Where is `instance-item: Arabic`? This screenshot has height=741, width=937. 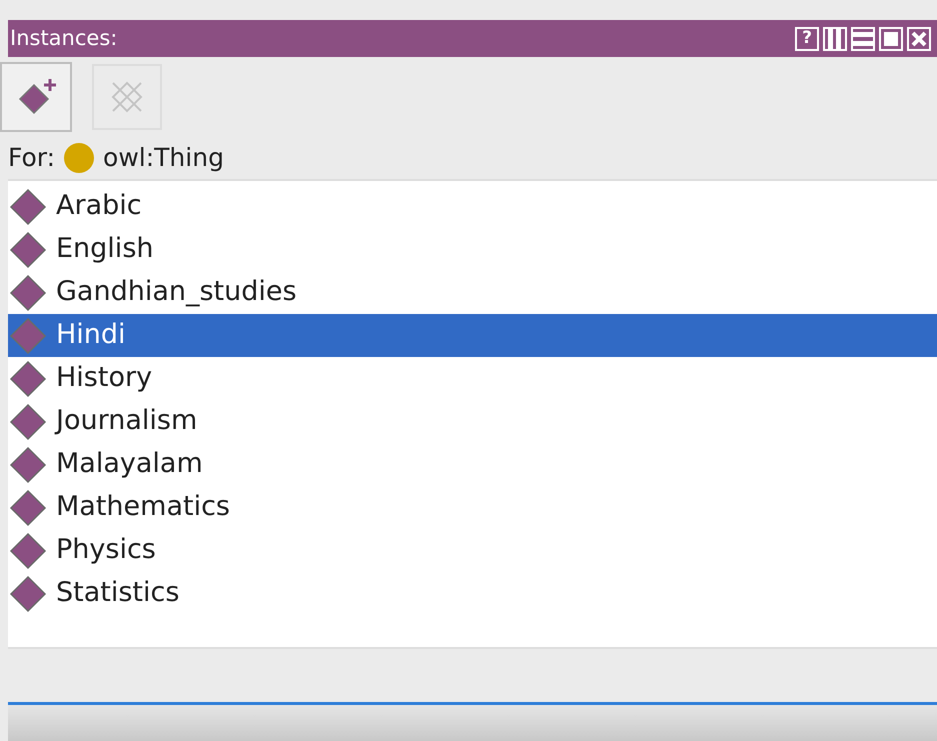
instance-item: Arabic is located at coordinates (472, 206).